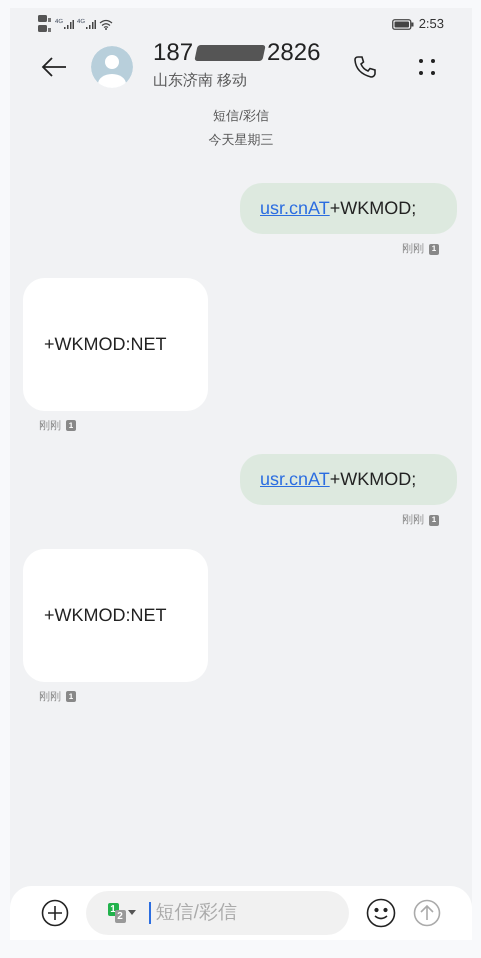 Image resolution: width=481 pixels, height=958 pixels. I want to click on message-input-field: 1 2 短信/彩信, so click(217, 913).